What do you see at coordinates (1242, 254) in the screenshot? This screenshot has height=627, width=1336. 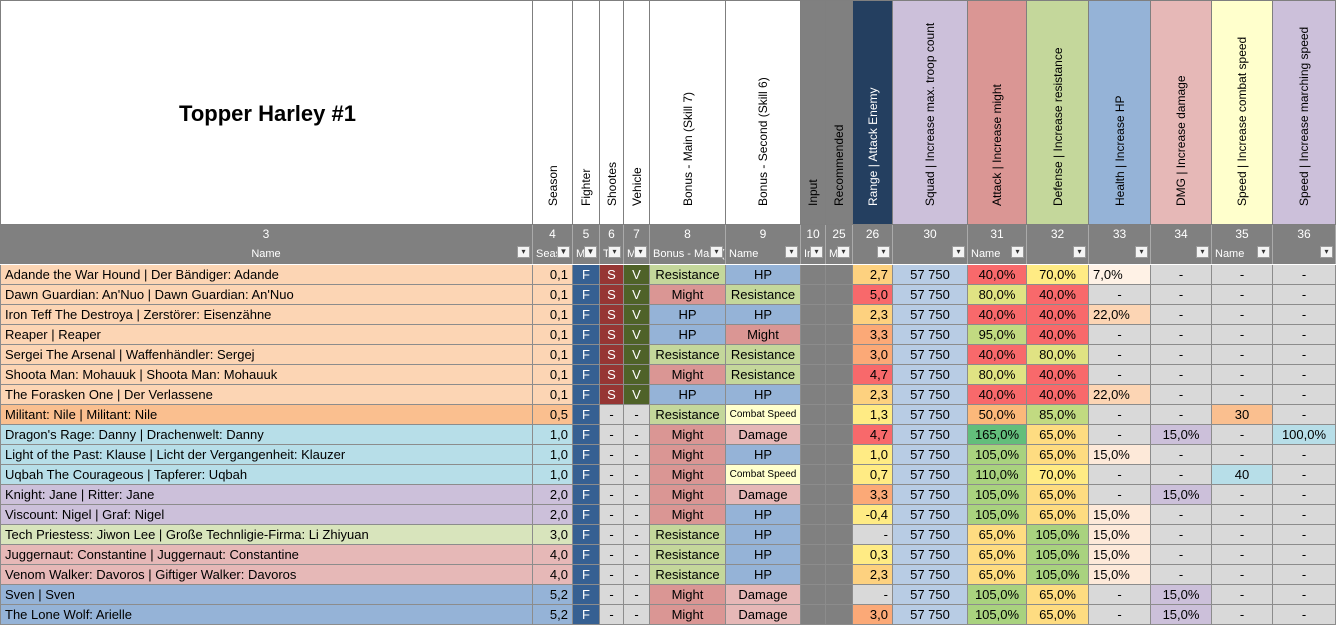 I see `filter-cell-15: Name ▾` at bounding box center [1242, 254].